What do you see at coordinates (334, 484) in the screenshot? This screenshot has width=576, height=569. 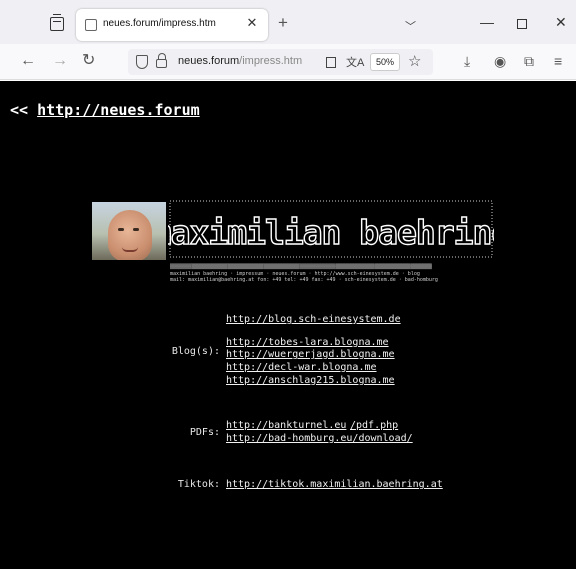 I see `tiktok-link: http://tiktok.maximilian.baehring.at` at bounding box center [334, 484].